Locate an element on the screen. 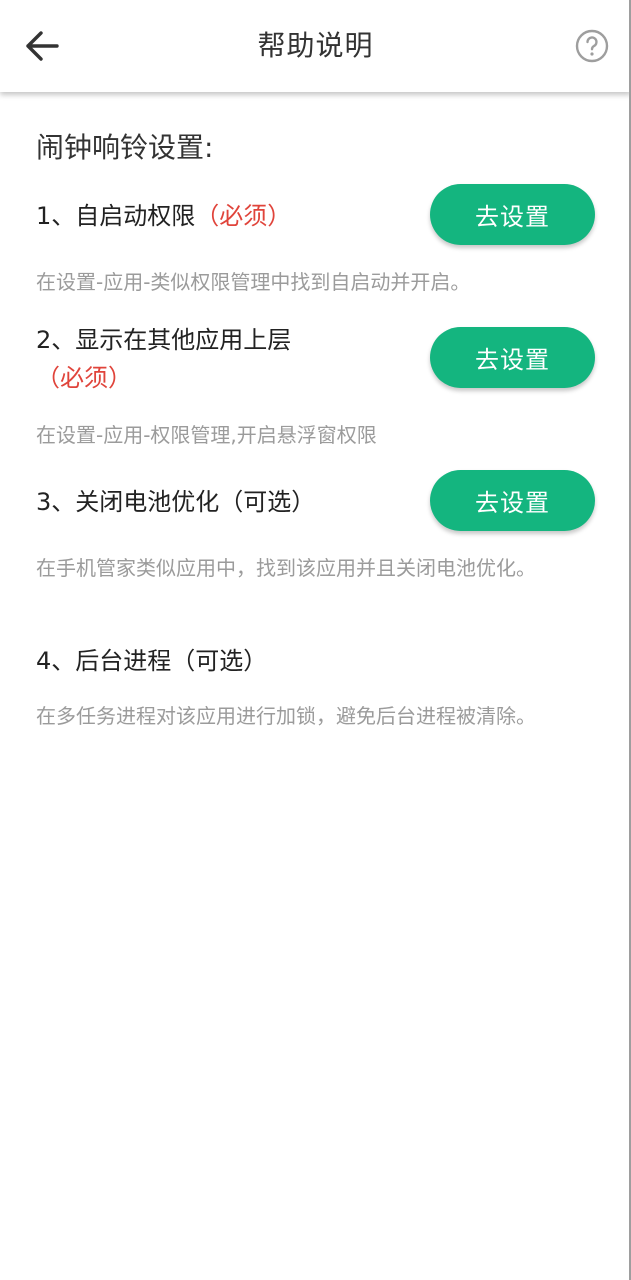  question-circle-icon is located at coordinates (592, 46).